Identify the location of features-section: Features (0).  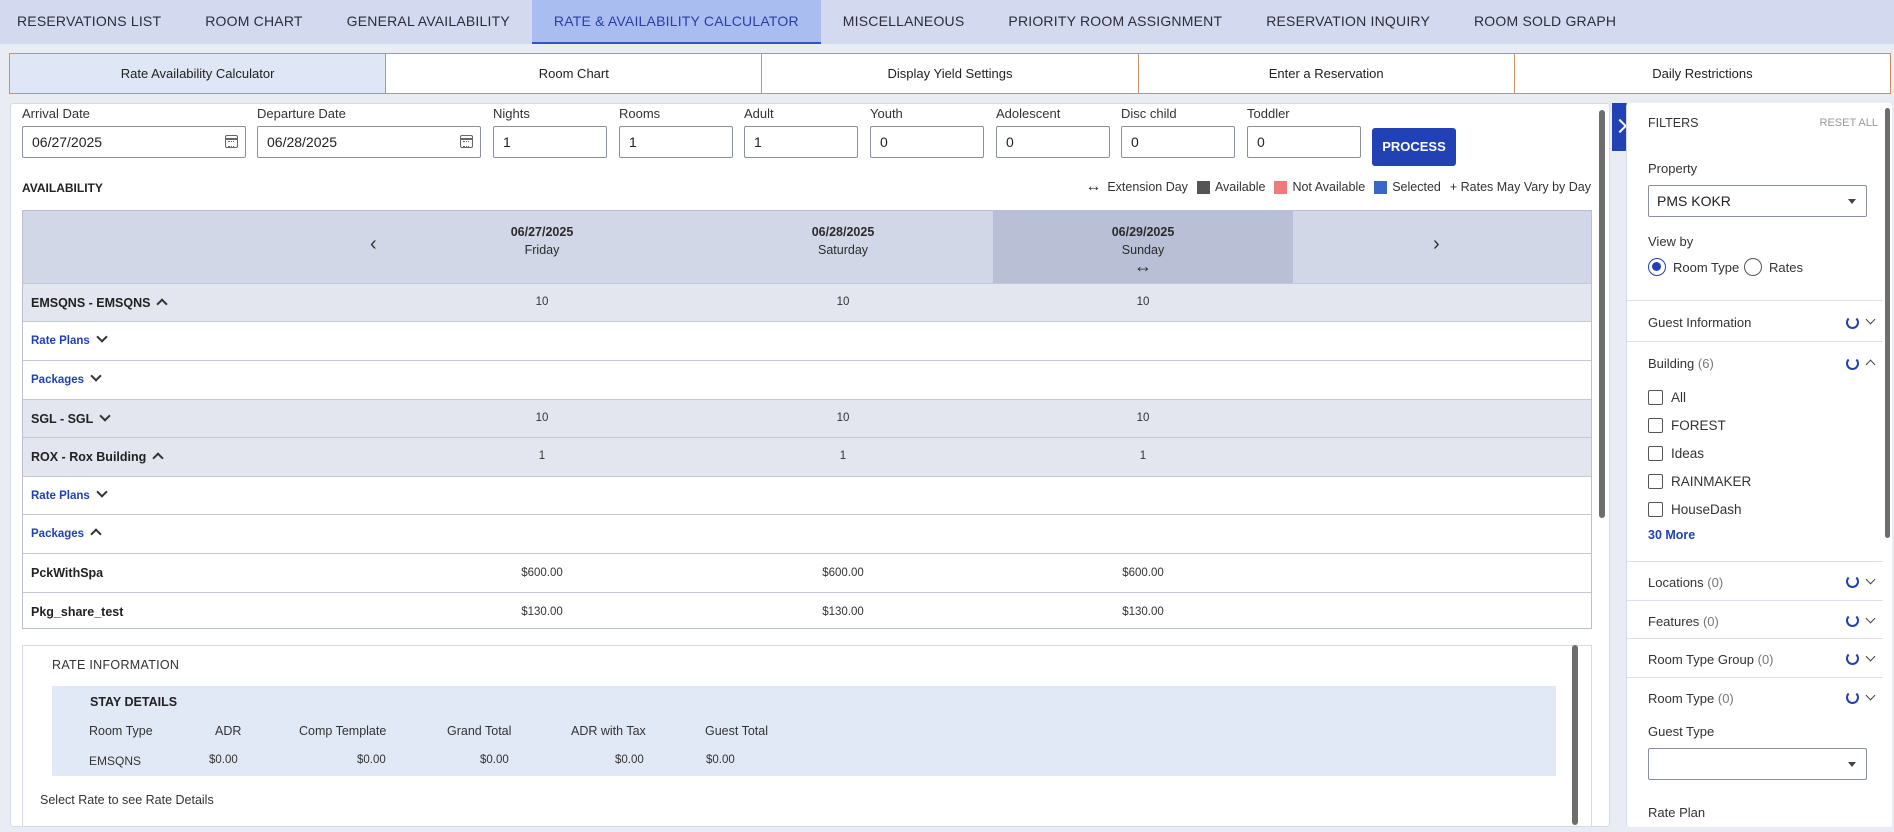
(1755, 619).